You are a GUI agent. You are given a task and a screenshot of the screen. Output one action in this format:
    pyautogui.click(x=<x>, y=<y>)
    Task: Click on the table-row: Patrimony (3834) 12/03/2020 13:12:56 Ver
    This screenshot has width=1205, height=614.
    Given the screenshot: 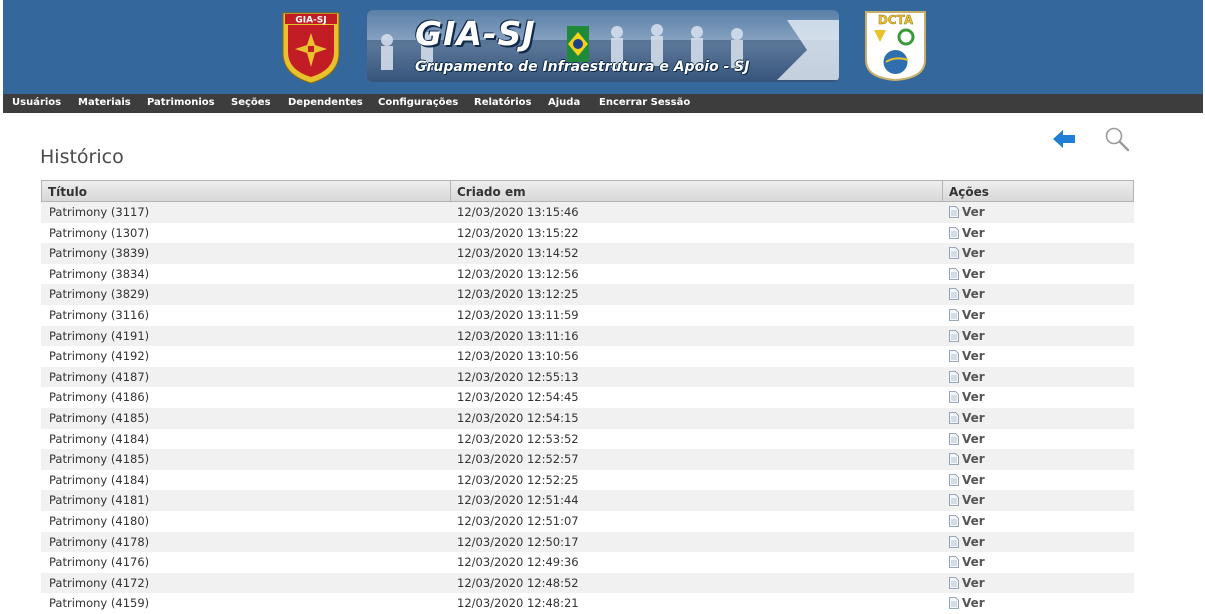 What is the action you would take?
    pyautogui.click(x=587, y=274)
    